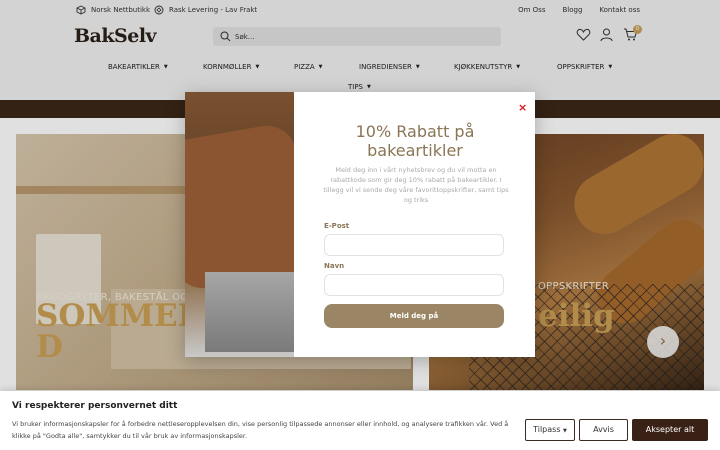  I want to click on loaf-pan-shape, so click(249, 312).